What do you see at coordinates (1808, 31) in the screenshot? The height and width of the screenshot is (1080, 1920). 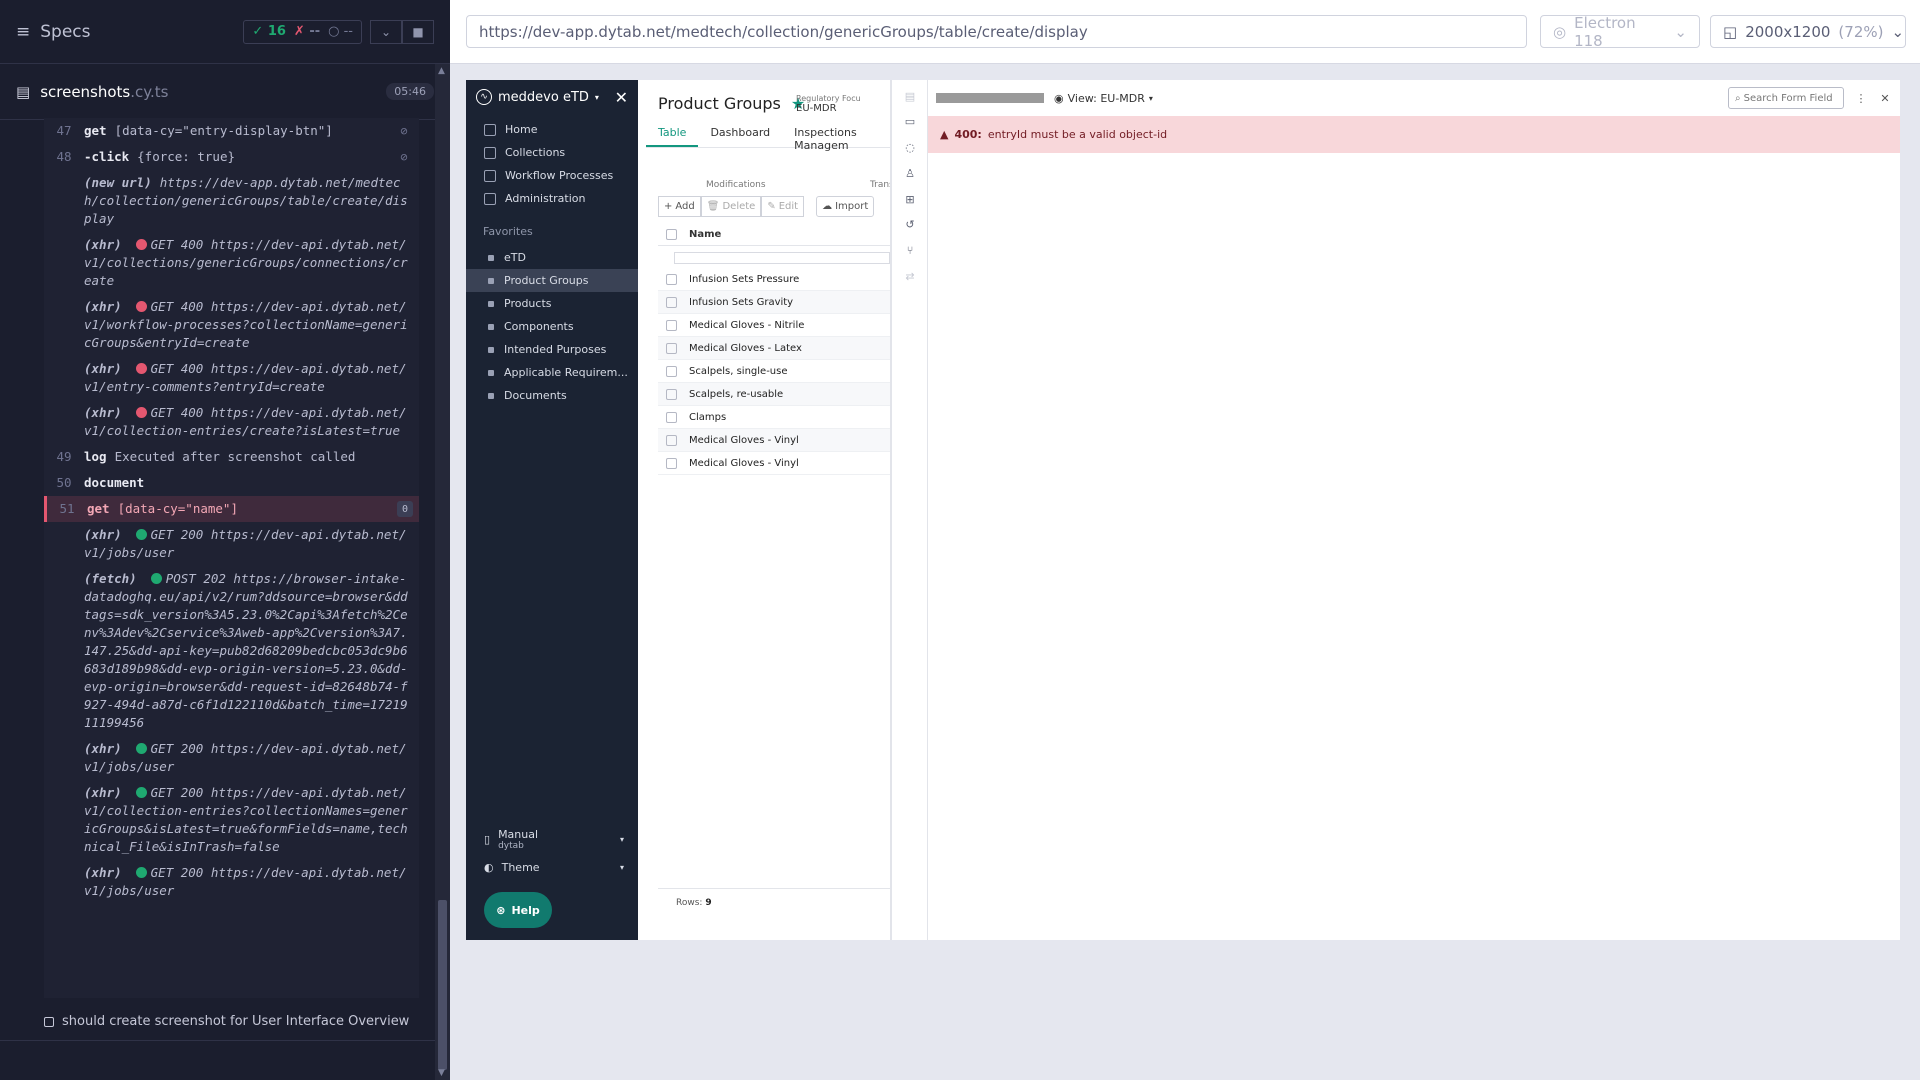 I see `viewport-selector: ◱ 2000x1200 (72%) ⌄` at bounding box center [1808, 31].